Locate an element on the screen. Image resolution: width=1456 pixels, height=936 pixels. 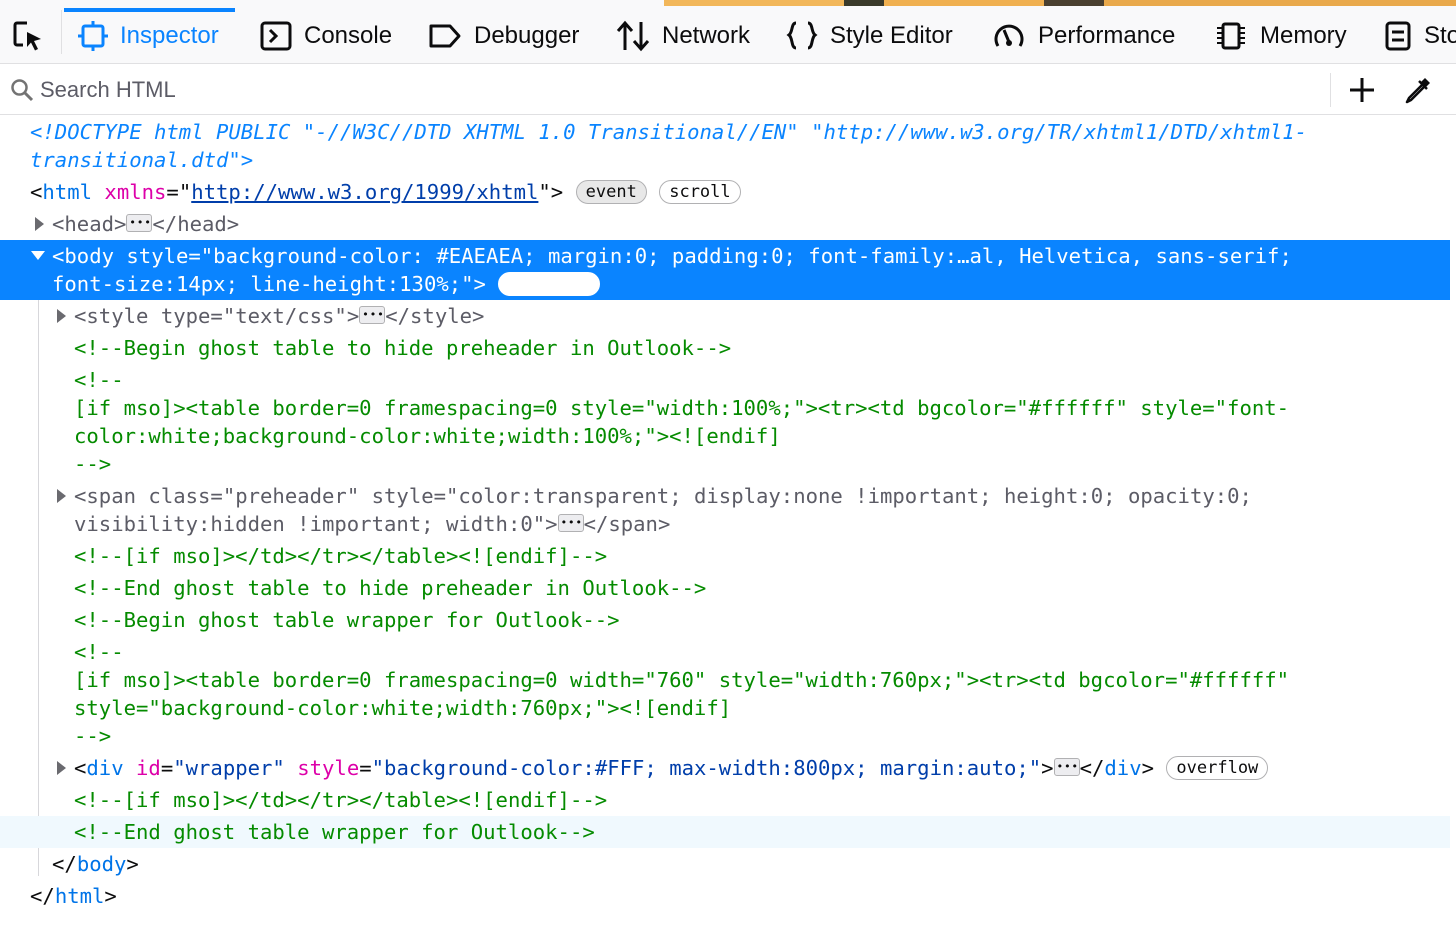
tag-punct: < is located at coordinates (36, 192).